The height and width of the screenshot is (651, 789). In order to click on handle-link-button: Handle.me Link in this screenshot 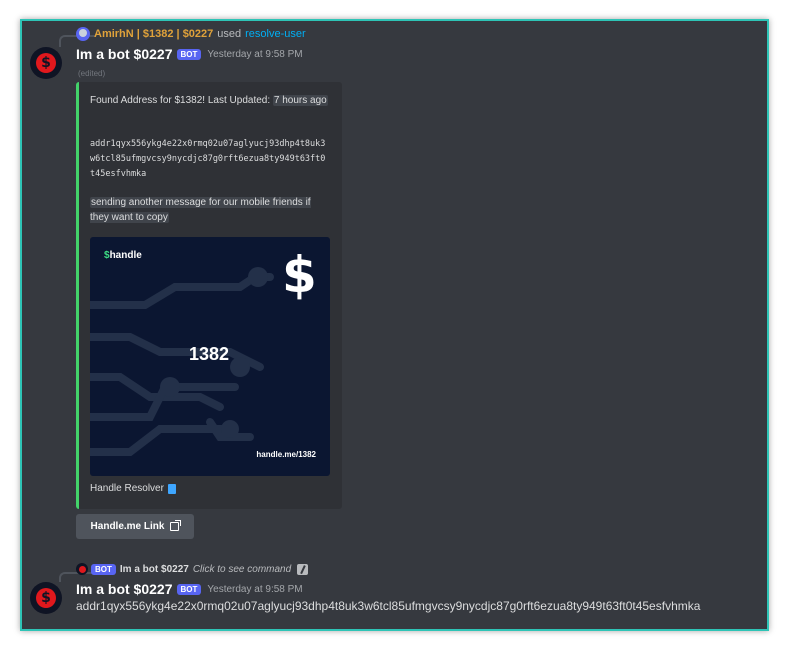, I will do `click(135, 526)`.